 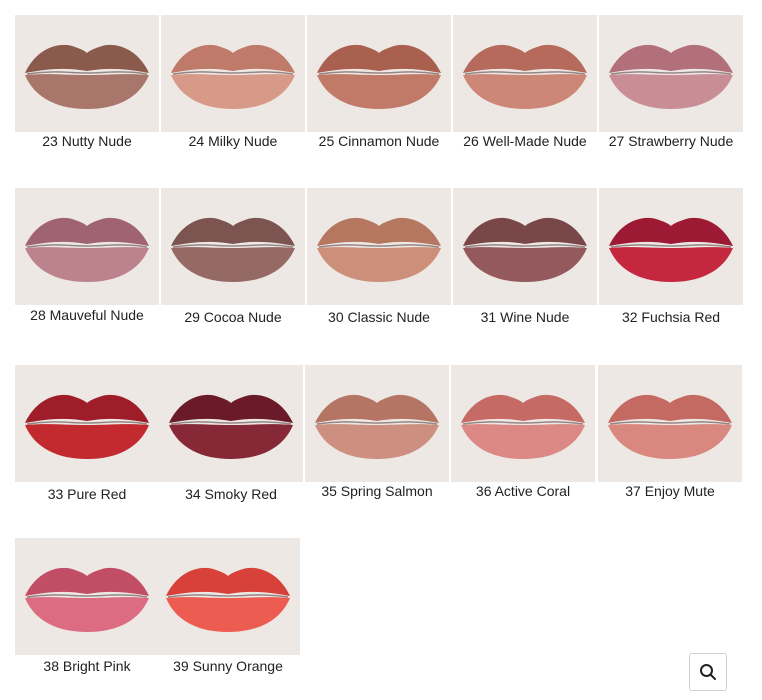 I want to click on search-icon, so click(x=708, y=672).